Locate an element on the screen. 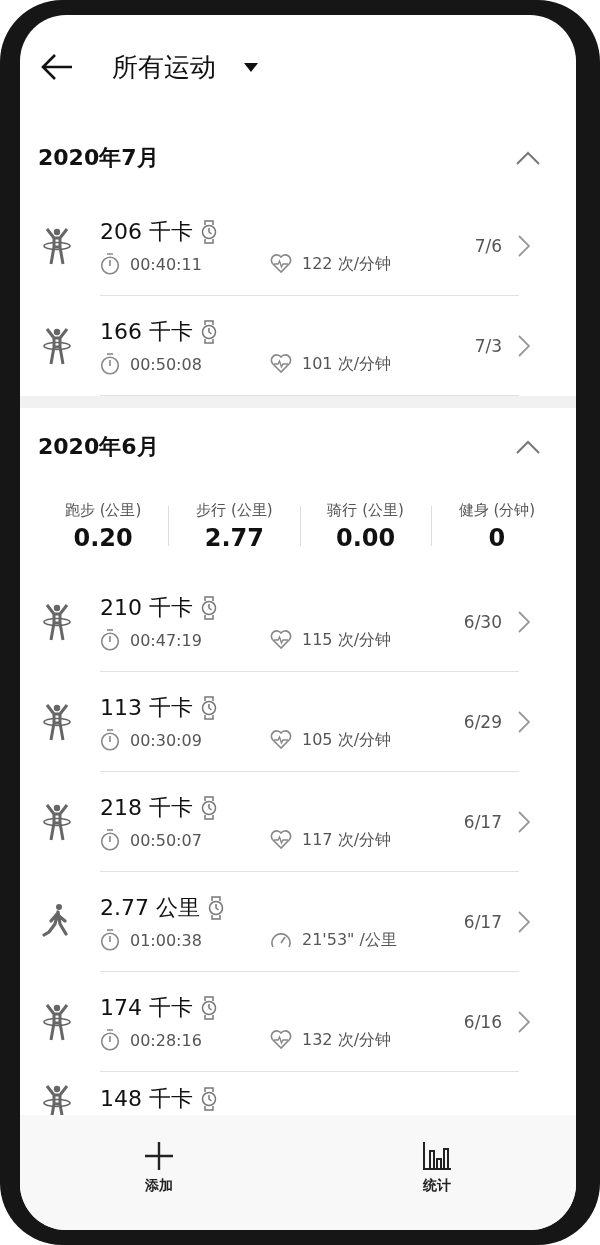  month-heading: 2020年7月 is located at coordinates (98, 157).